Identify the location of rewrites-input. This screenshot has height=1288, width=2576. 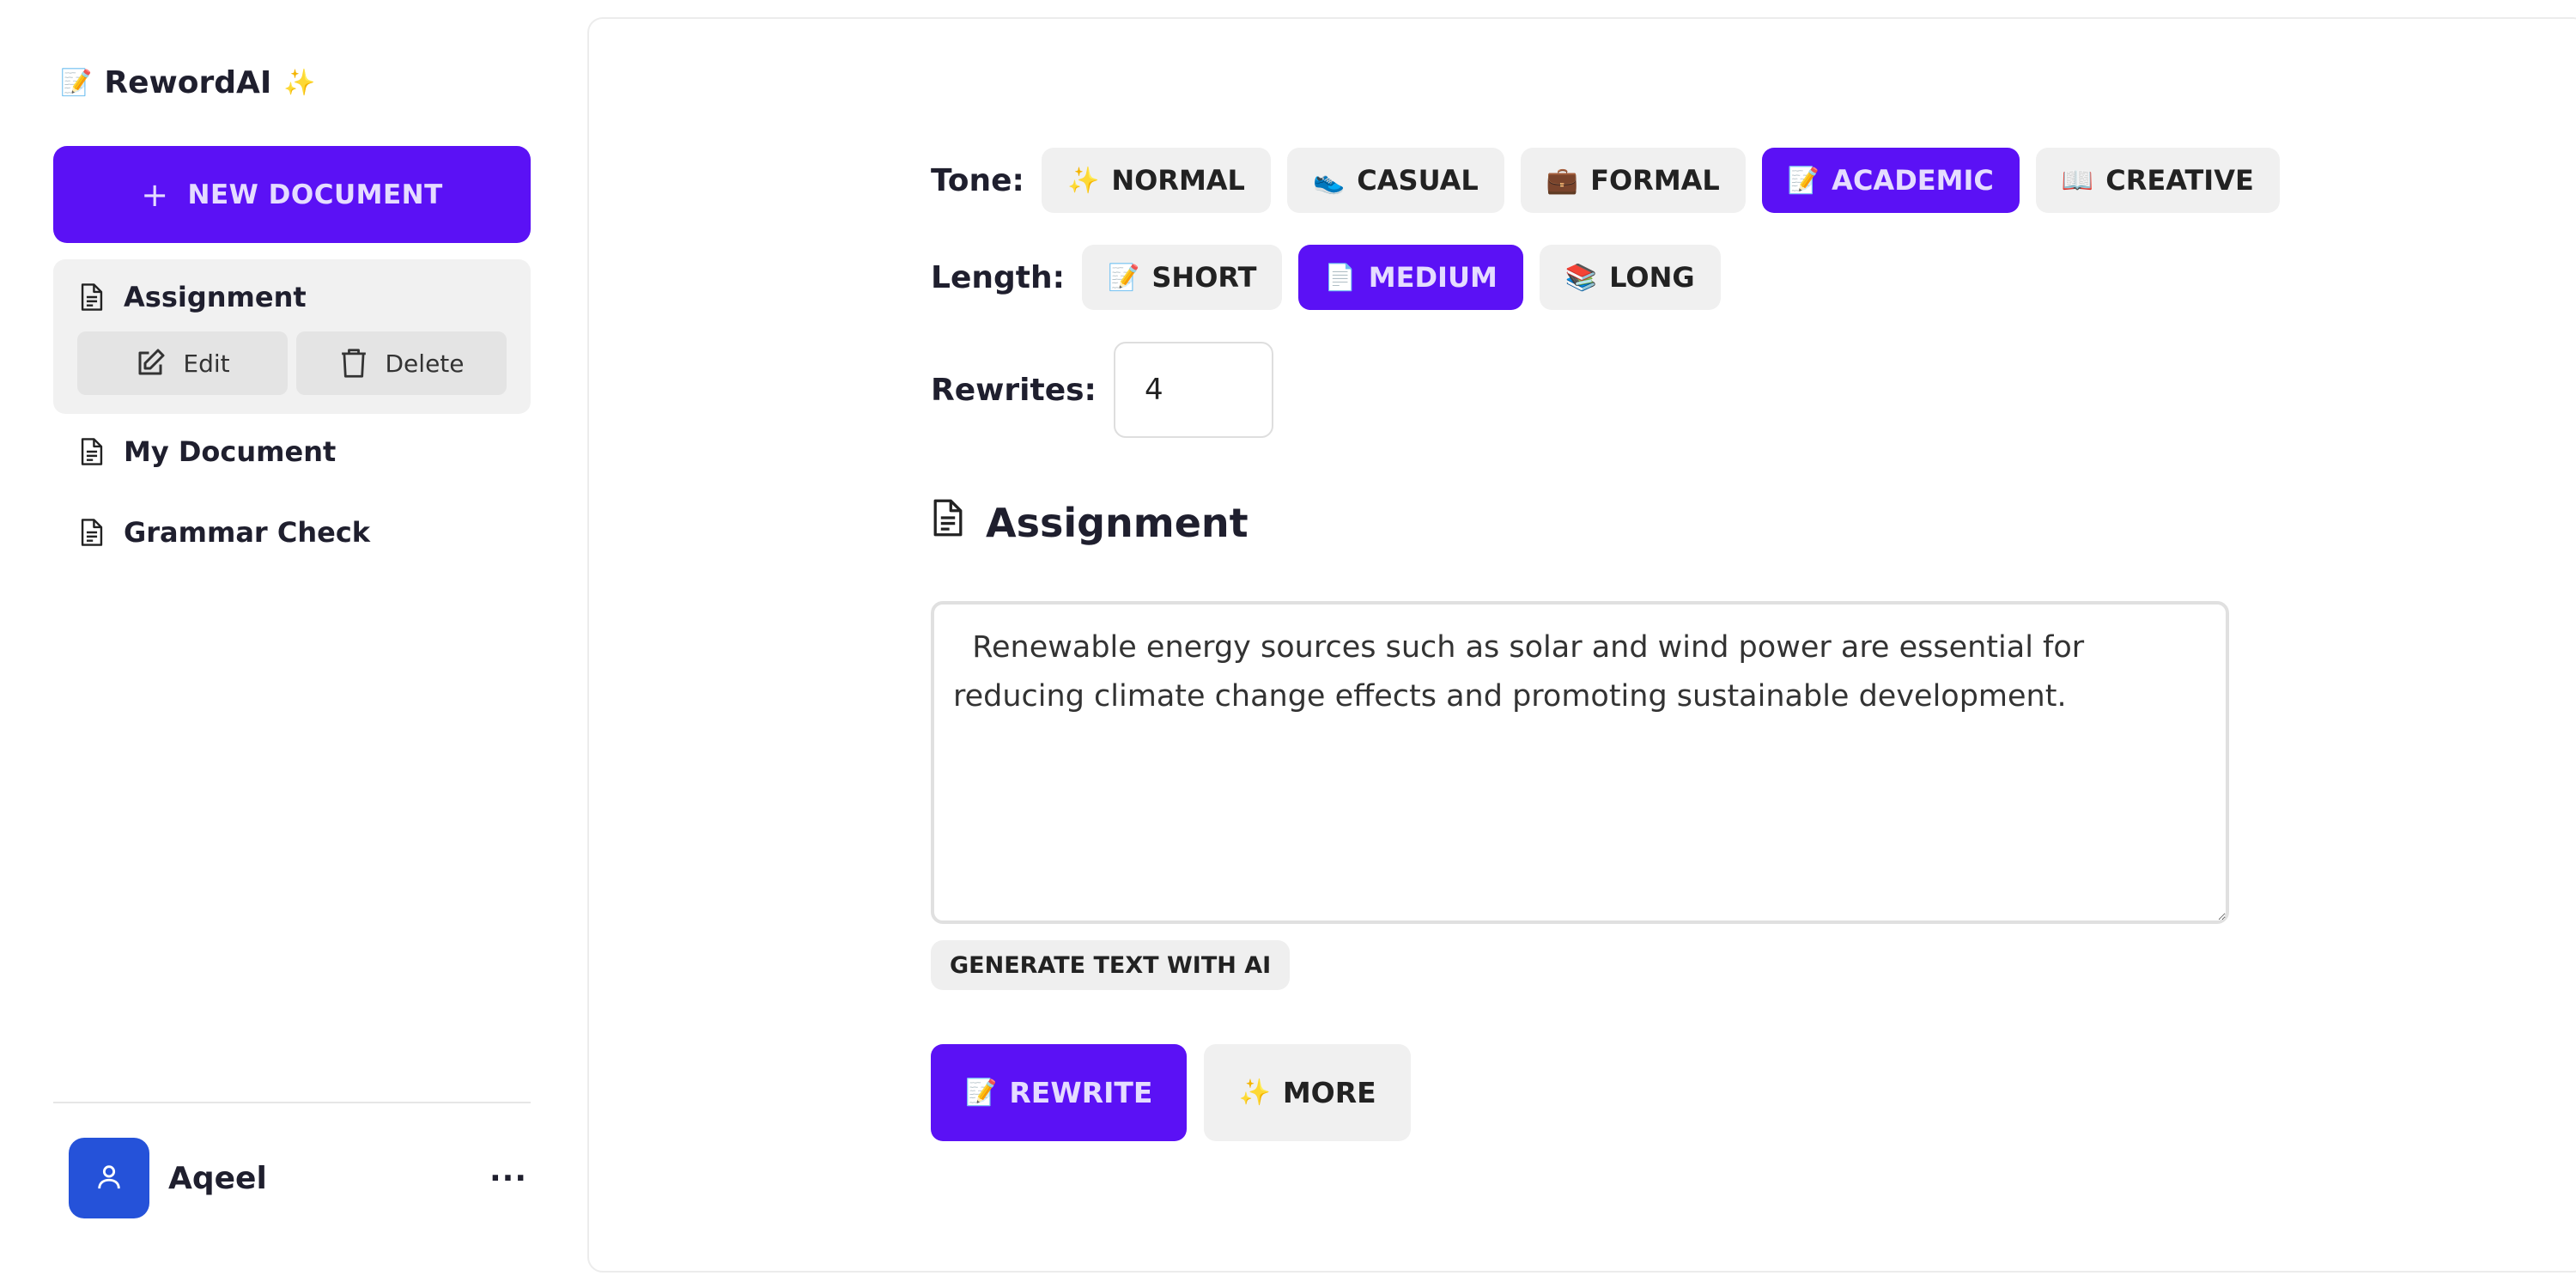
(1193, 390).